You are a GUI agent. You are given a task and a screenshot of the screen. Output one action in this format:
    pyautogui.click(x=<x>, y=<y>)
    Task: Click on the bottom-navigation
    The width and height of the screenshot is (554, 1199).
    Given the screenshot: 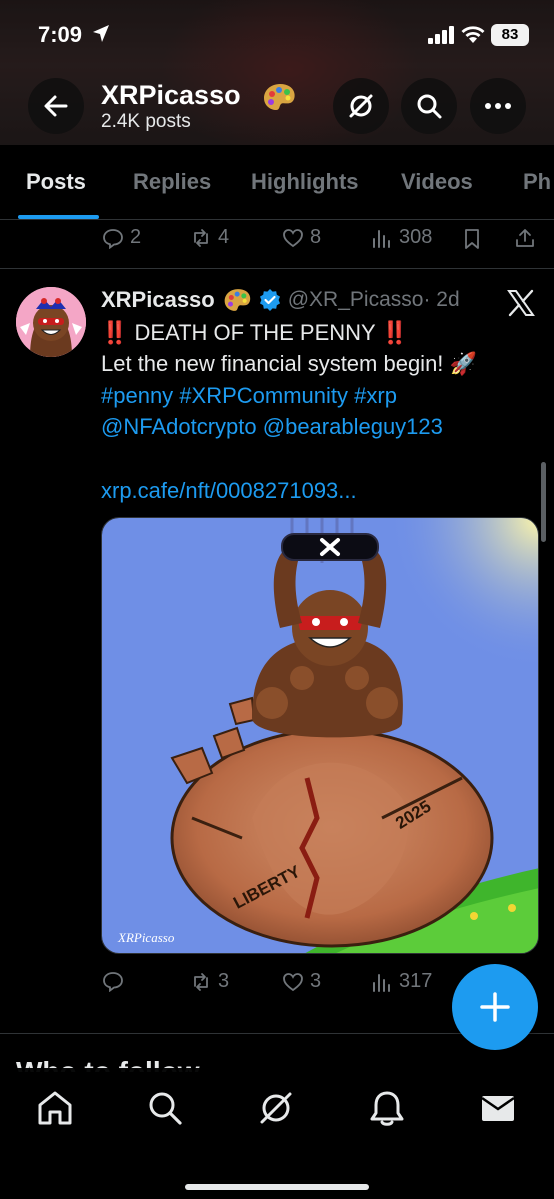 What is the action you would take?
    pyautogui.click(x=277, y=1133)
    